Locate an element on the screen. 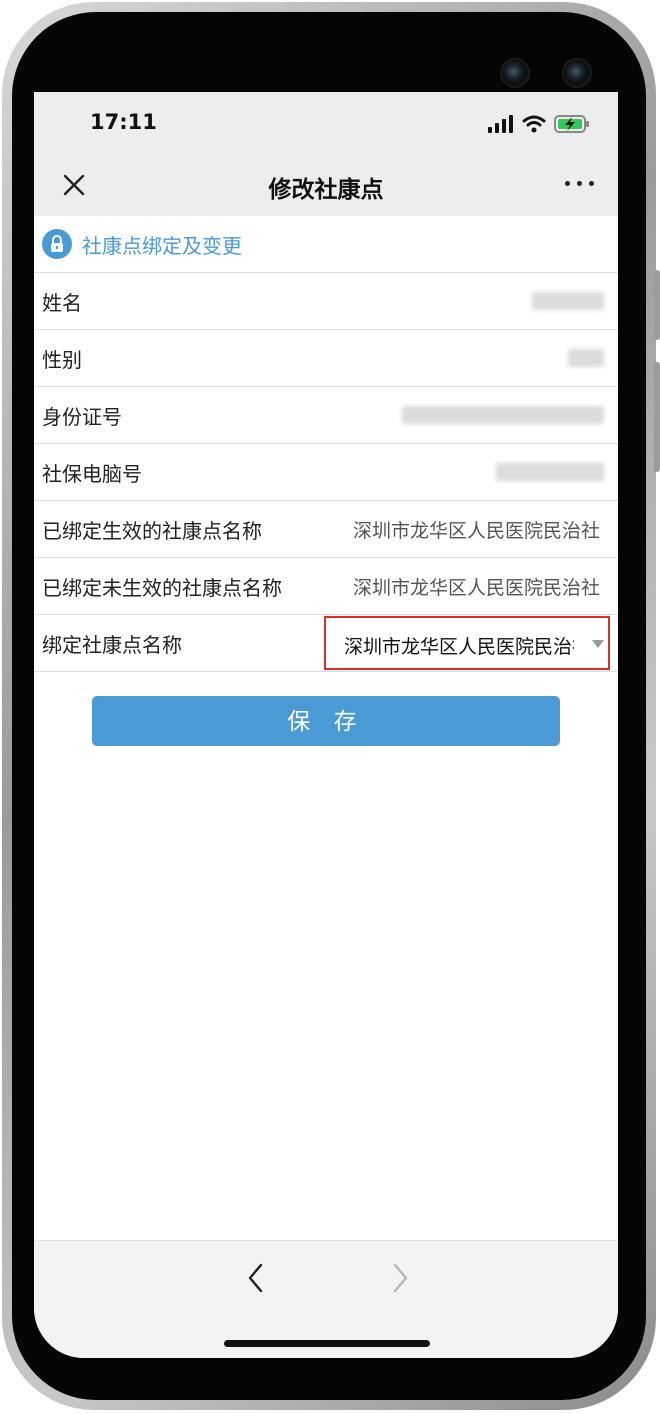  section-title: 社康点绑定及变更 is located at coordinates (162, 245).